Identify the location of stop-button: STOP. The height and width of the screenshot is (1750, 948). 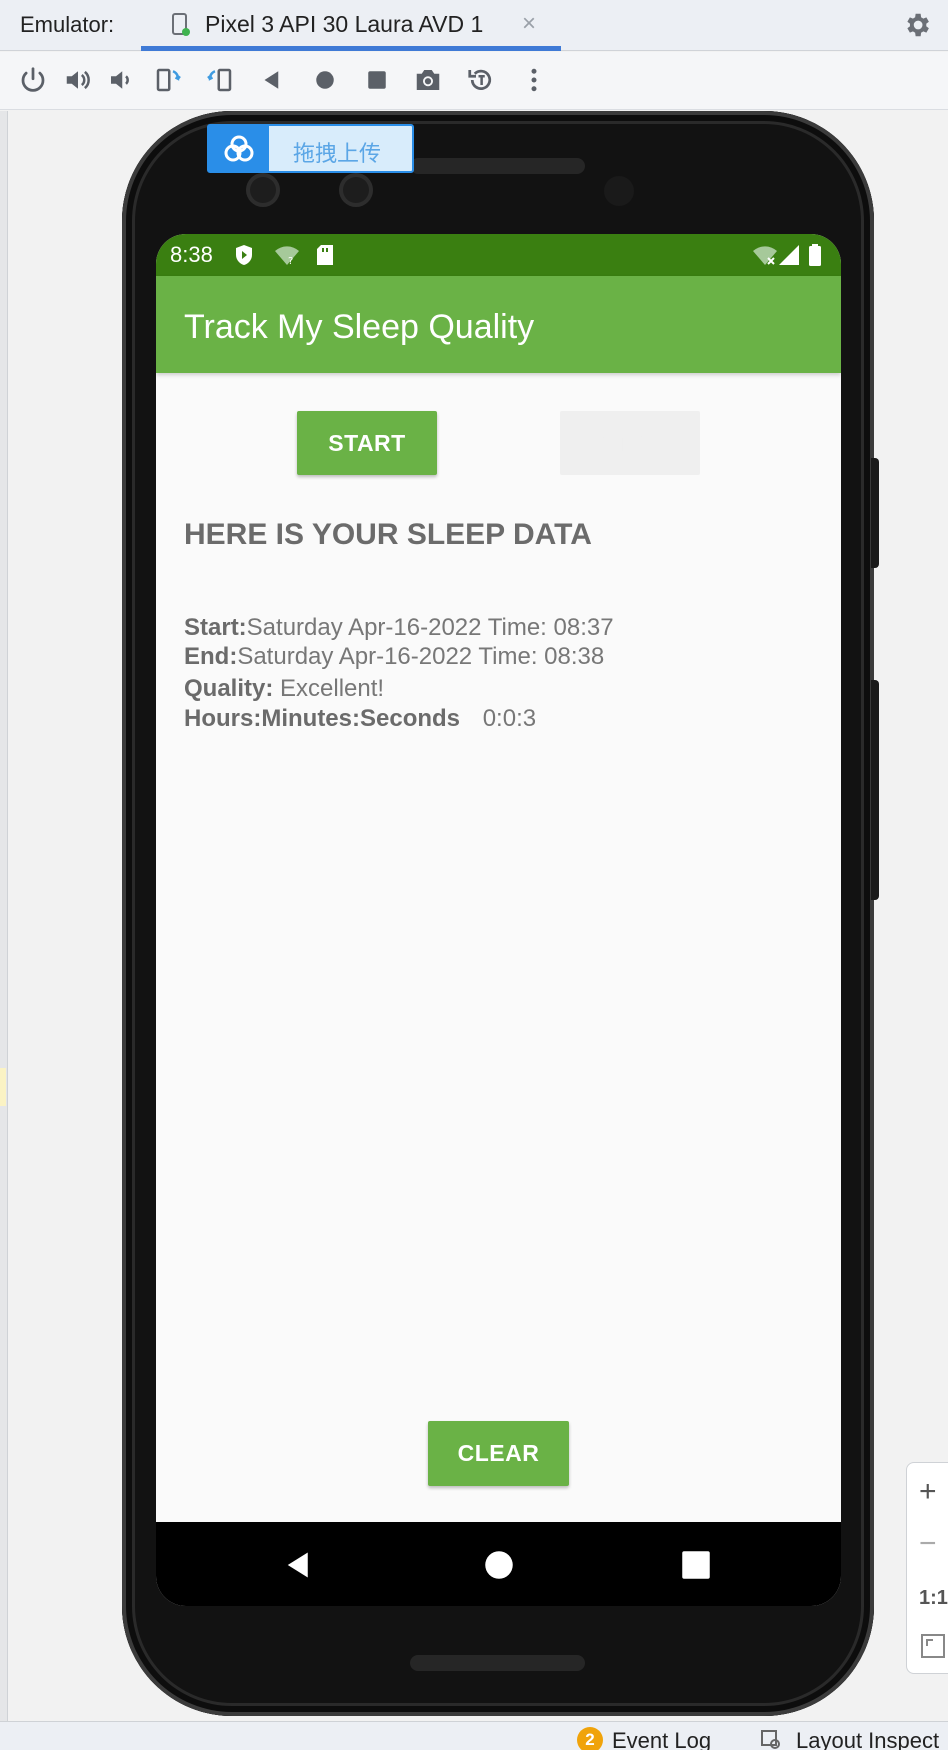
(630, 443).